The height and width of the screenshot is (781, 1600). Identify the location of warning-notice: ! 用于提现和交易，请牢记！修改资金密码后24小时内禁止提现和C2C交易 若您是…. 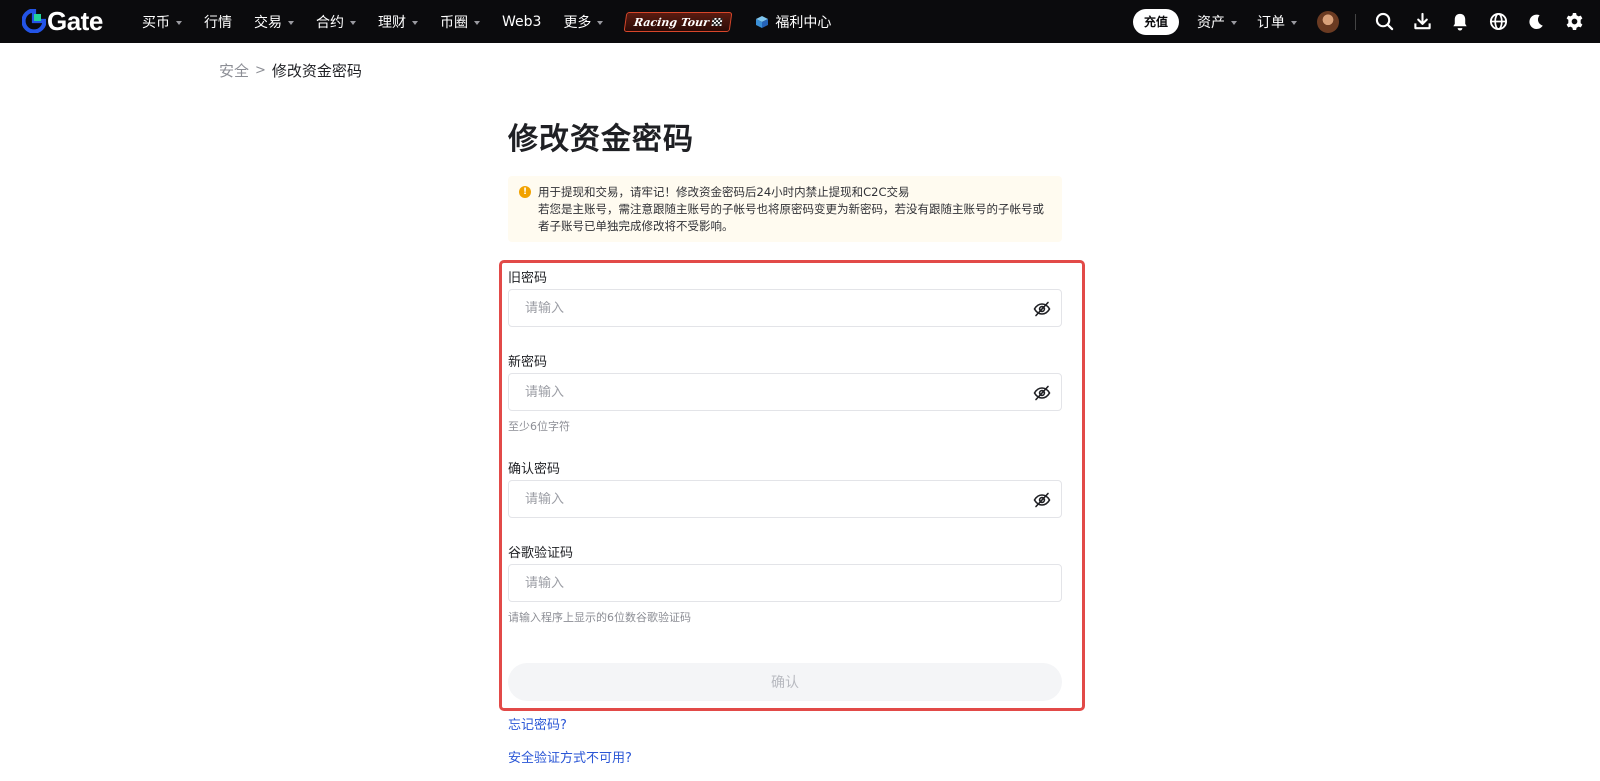
(785, 209).